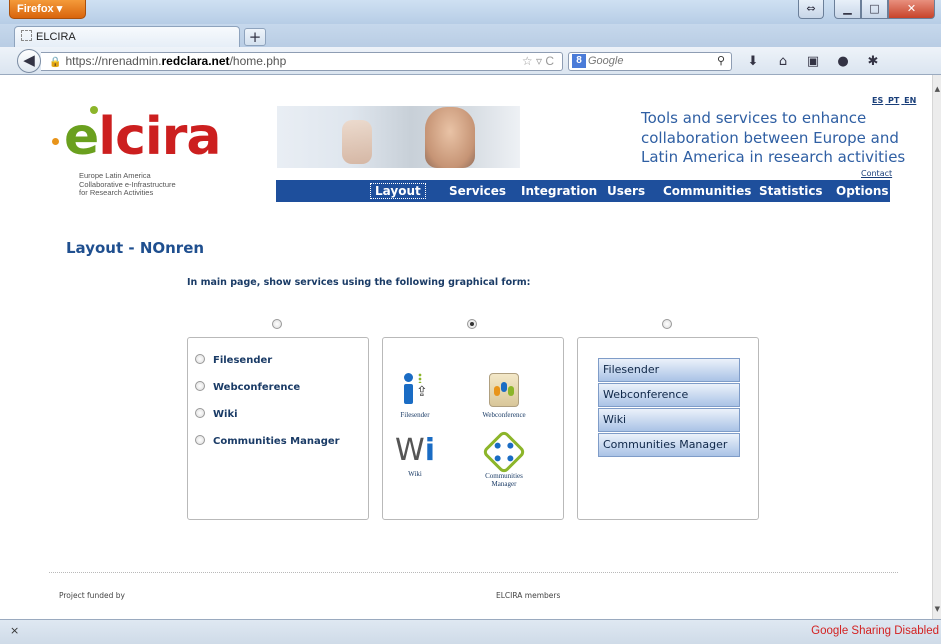 This screenshot has width=941, height=644. I want to click on search-icon: ⚲, so click(721, 61).